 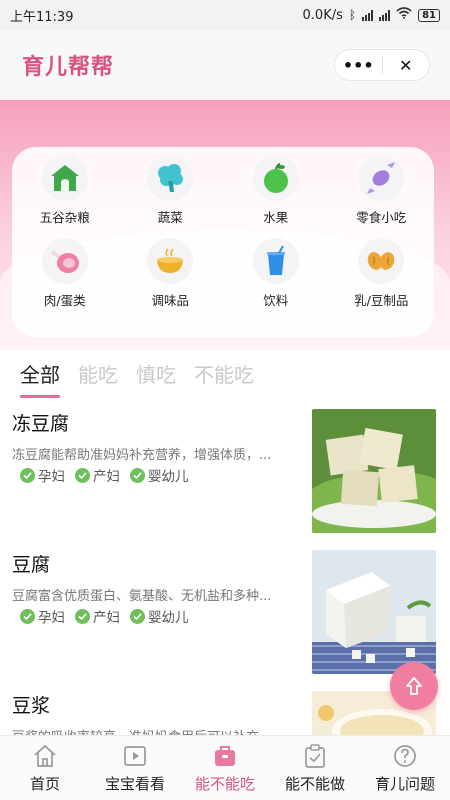 What do you see at coordinates (64, 300) in the screenshot?
I see `category-label: 肉/蛋类` at bounding box center [64, 300].